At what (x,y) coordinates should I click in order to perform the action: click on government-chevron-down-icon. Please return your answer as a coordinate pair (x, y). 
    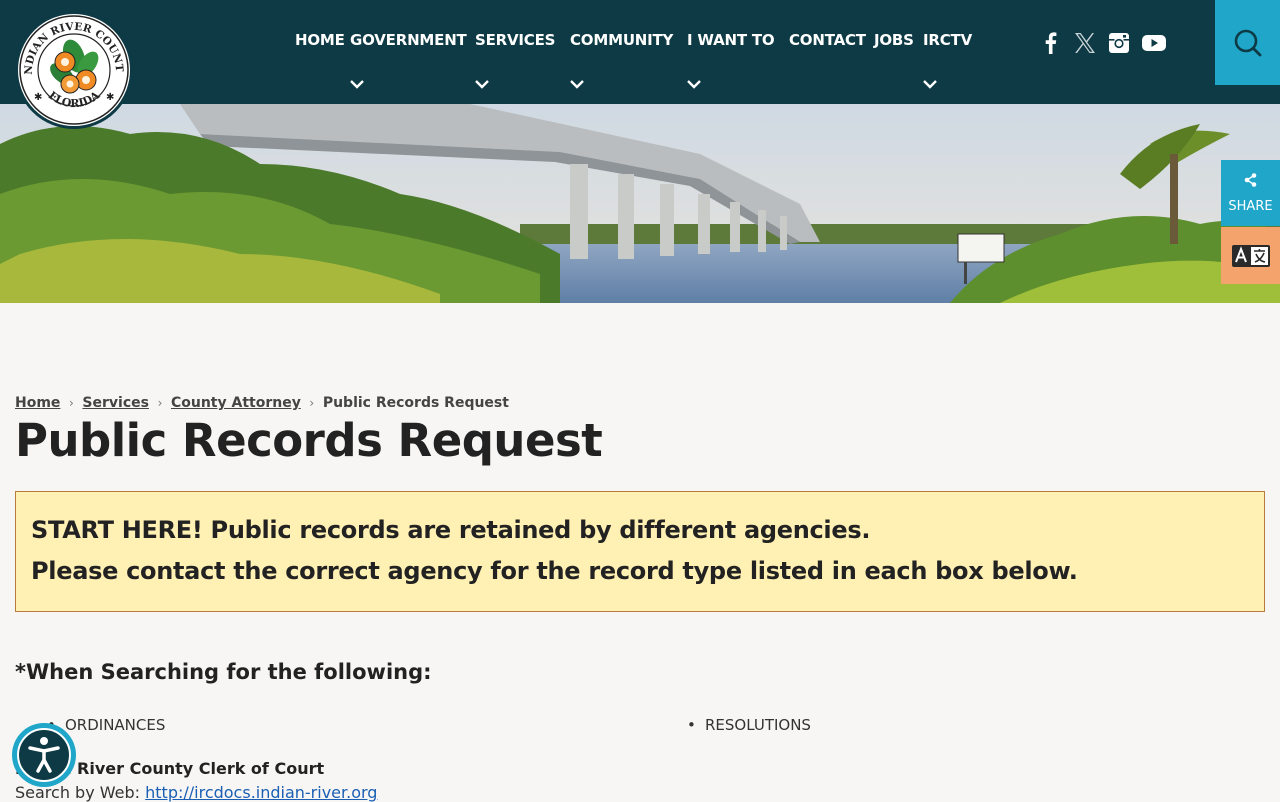
    Looking at the image, I should click on (357, 85).